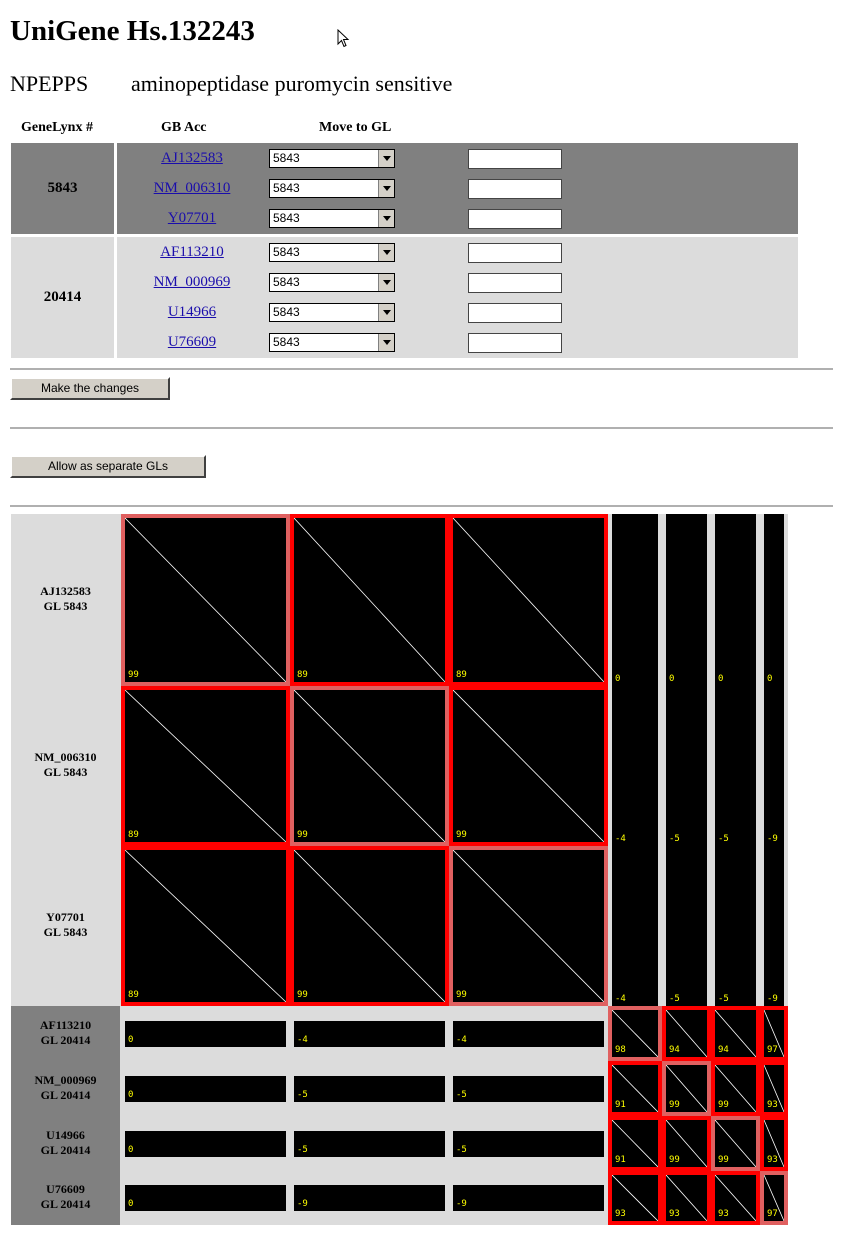  Describe the element at coordinates (774, 1143) in the screenshot. I see `dotplot-cell: 93` at that location.